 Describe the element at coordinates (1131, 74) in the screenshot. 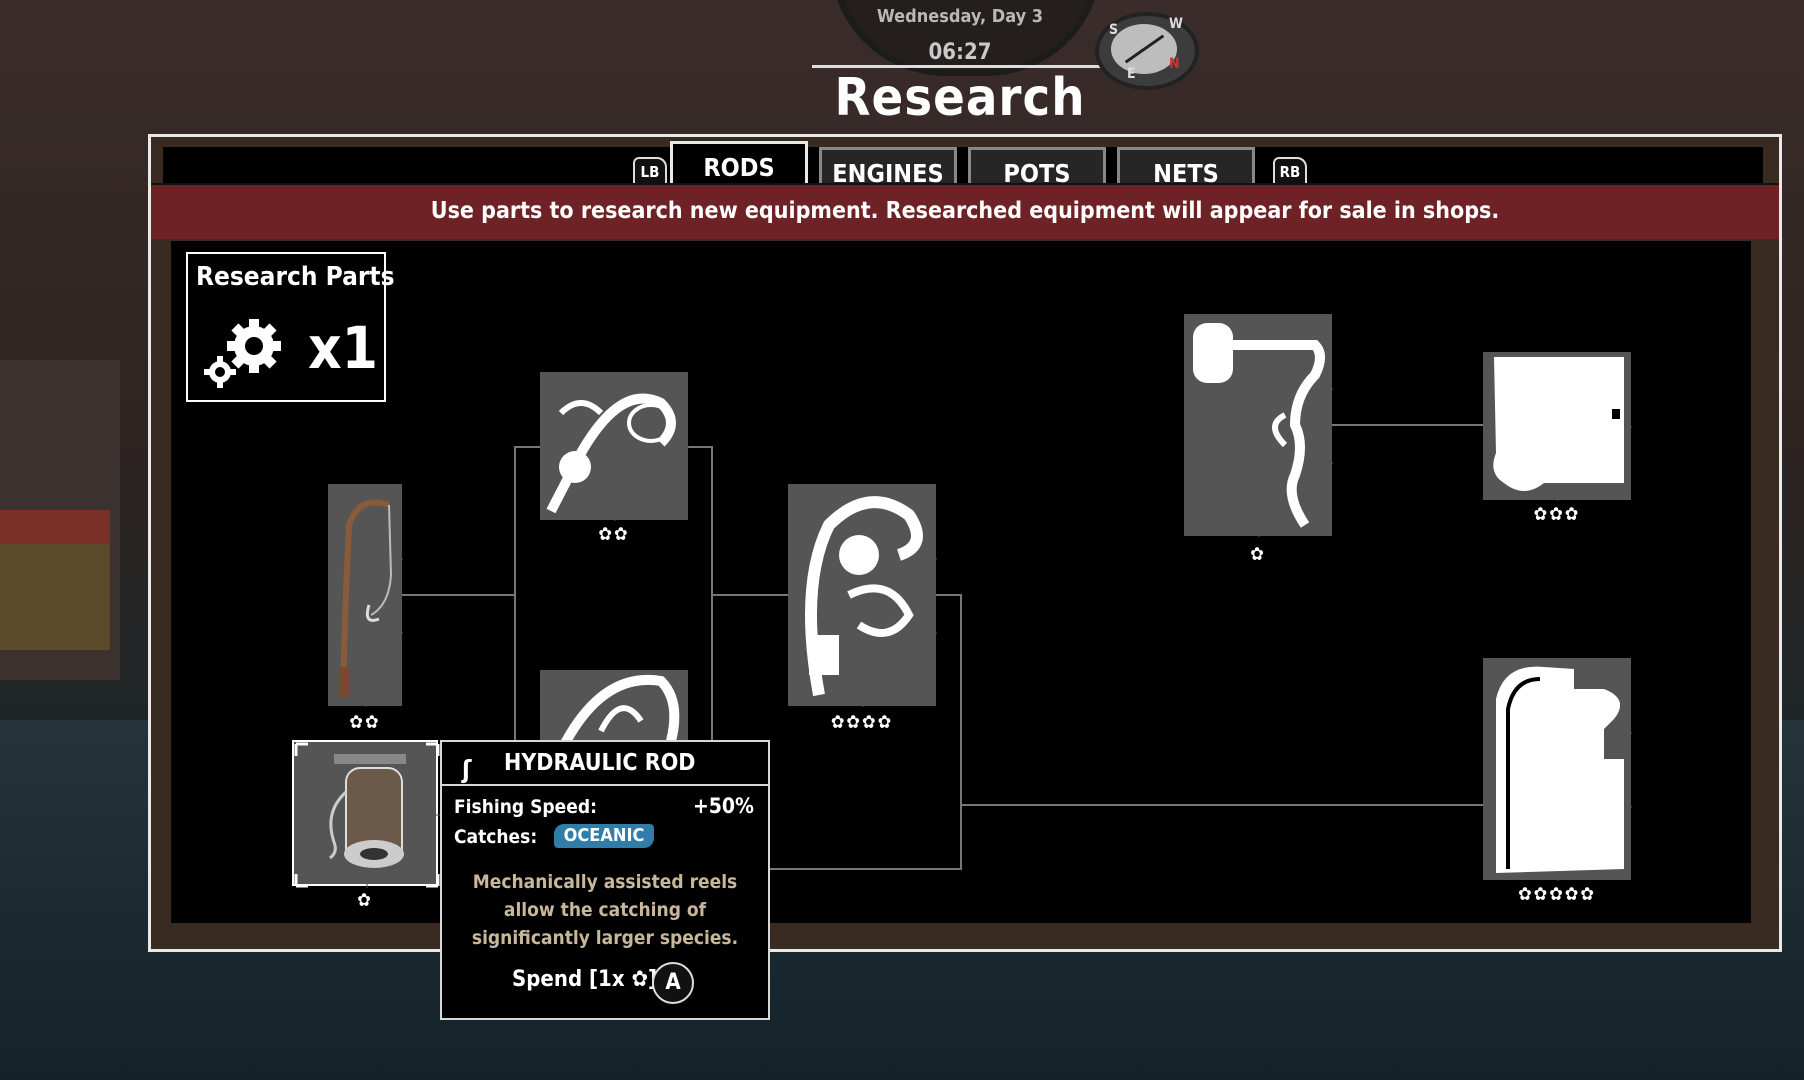

I see `compass-e: E` at that location.